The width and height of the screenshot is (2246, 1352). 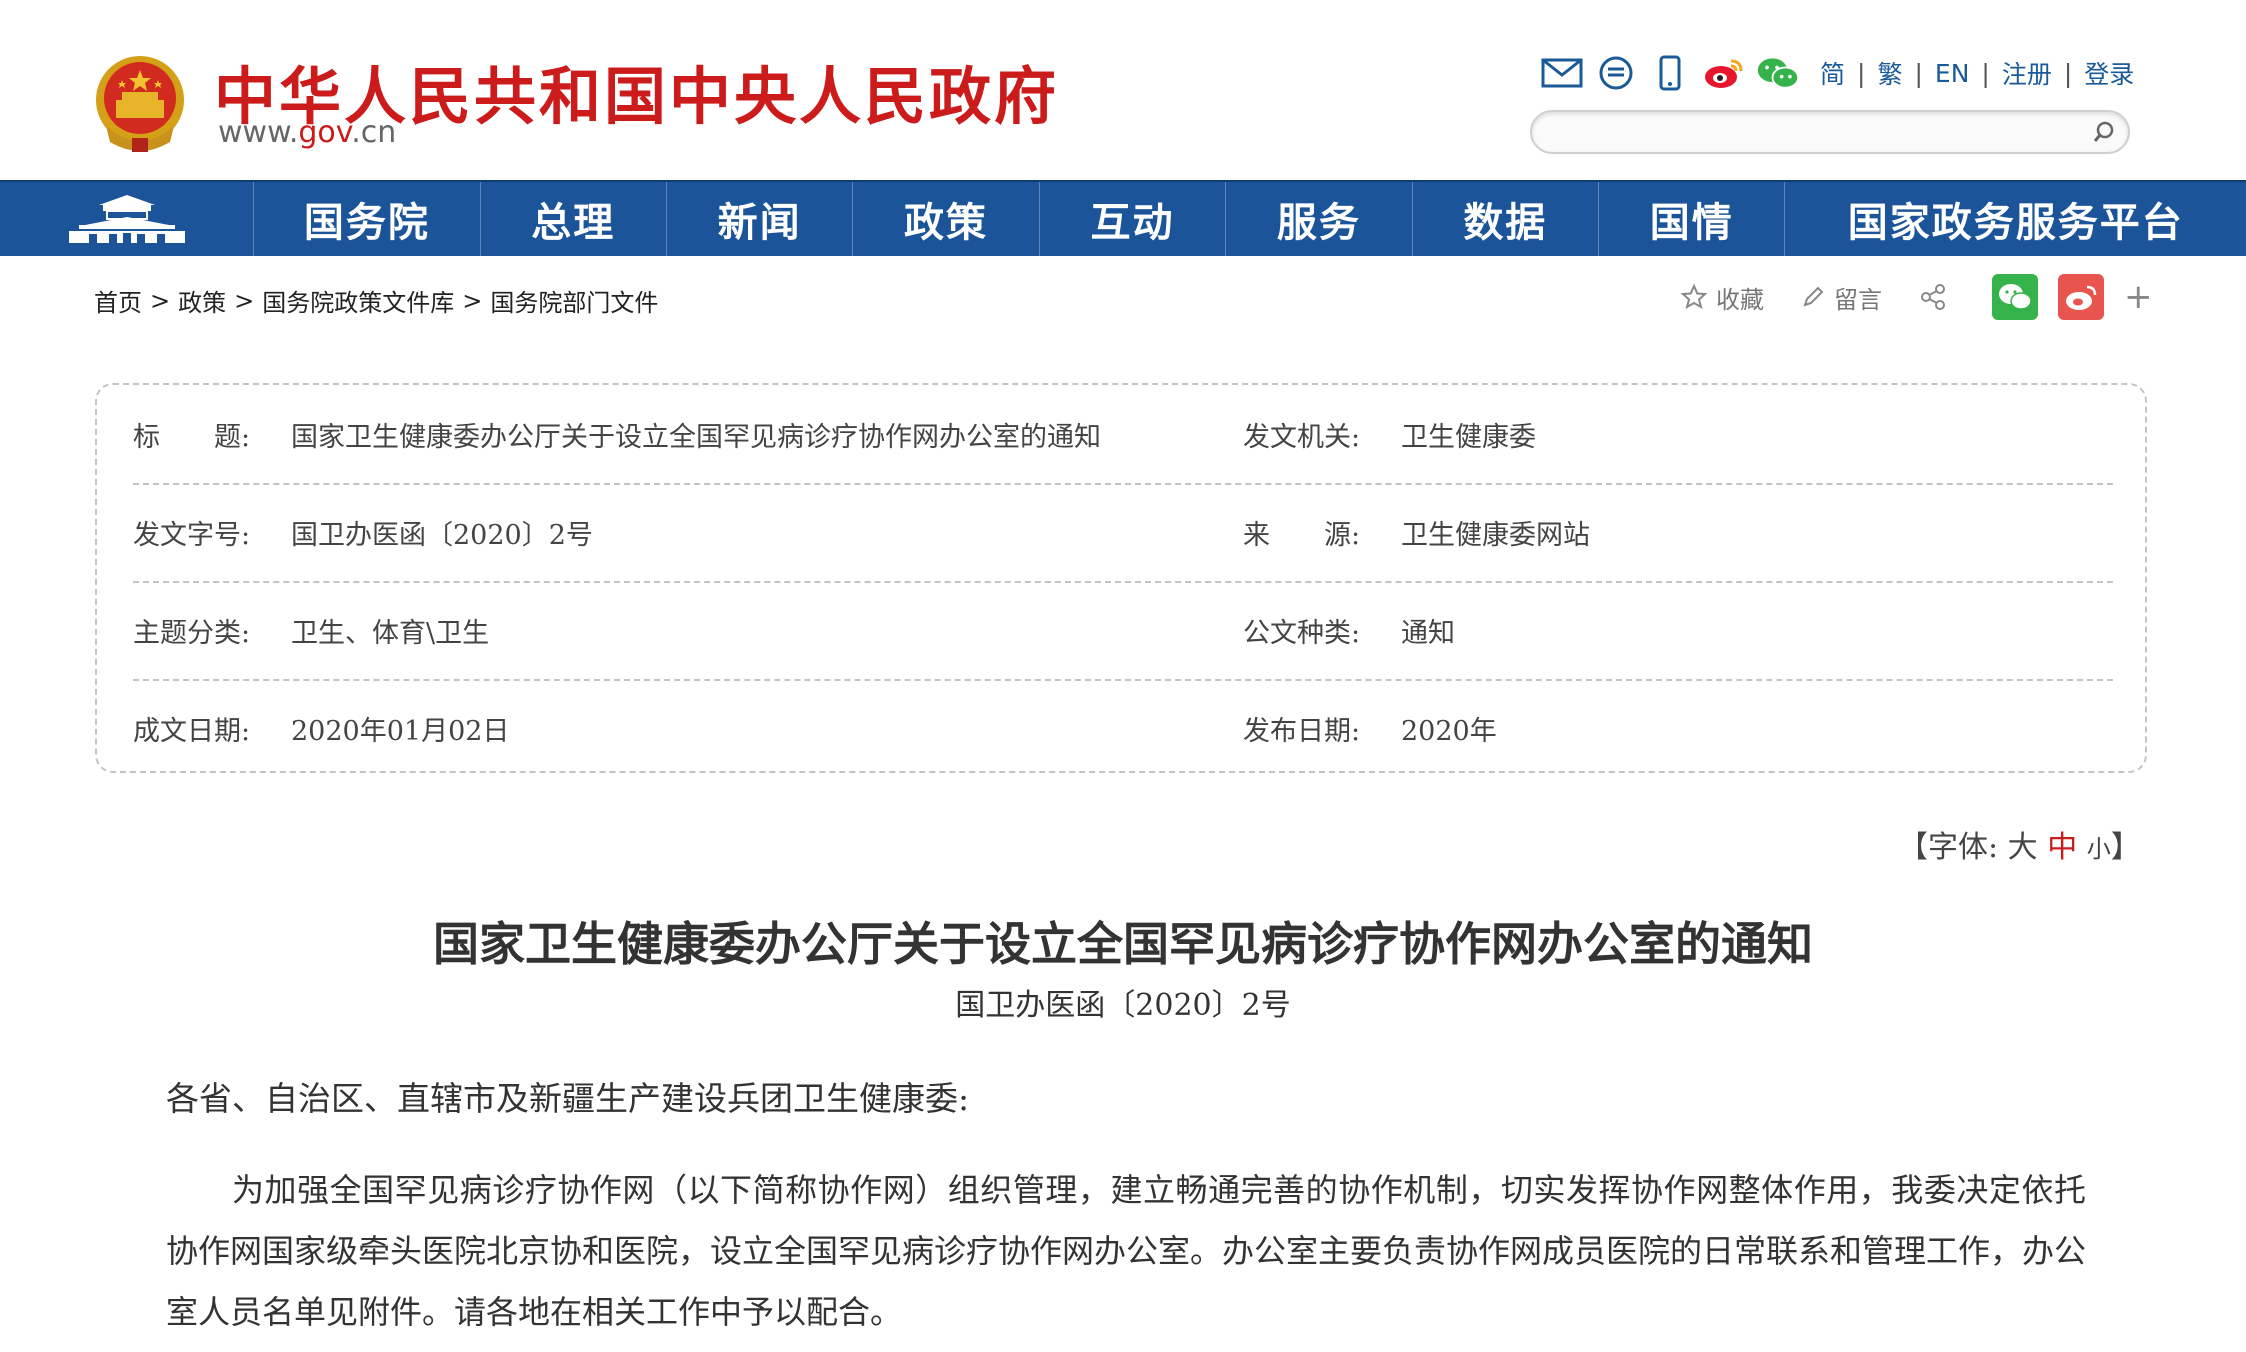 What do you see at coordinates (1952, 73) in the screenshot?
I see `link-english: EN` at bounding box center [1952, 73].